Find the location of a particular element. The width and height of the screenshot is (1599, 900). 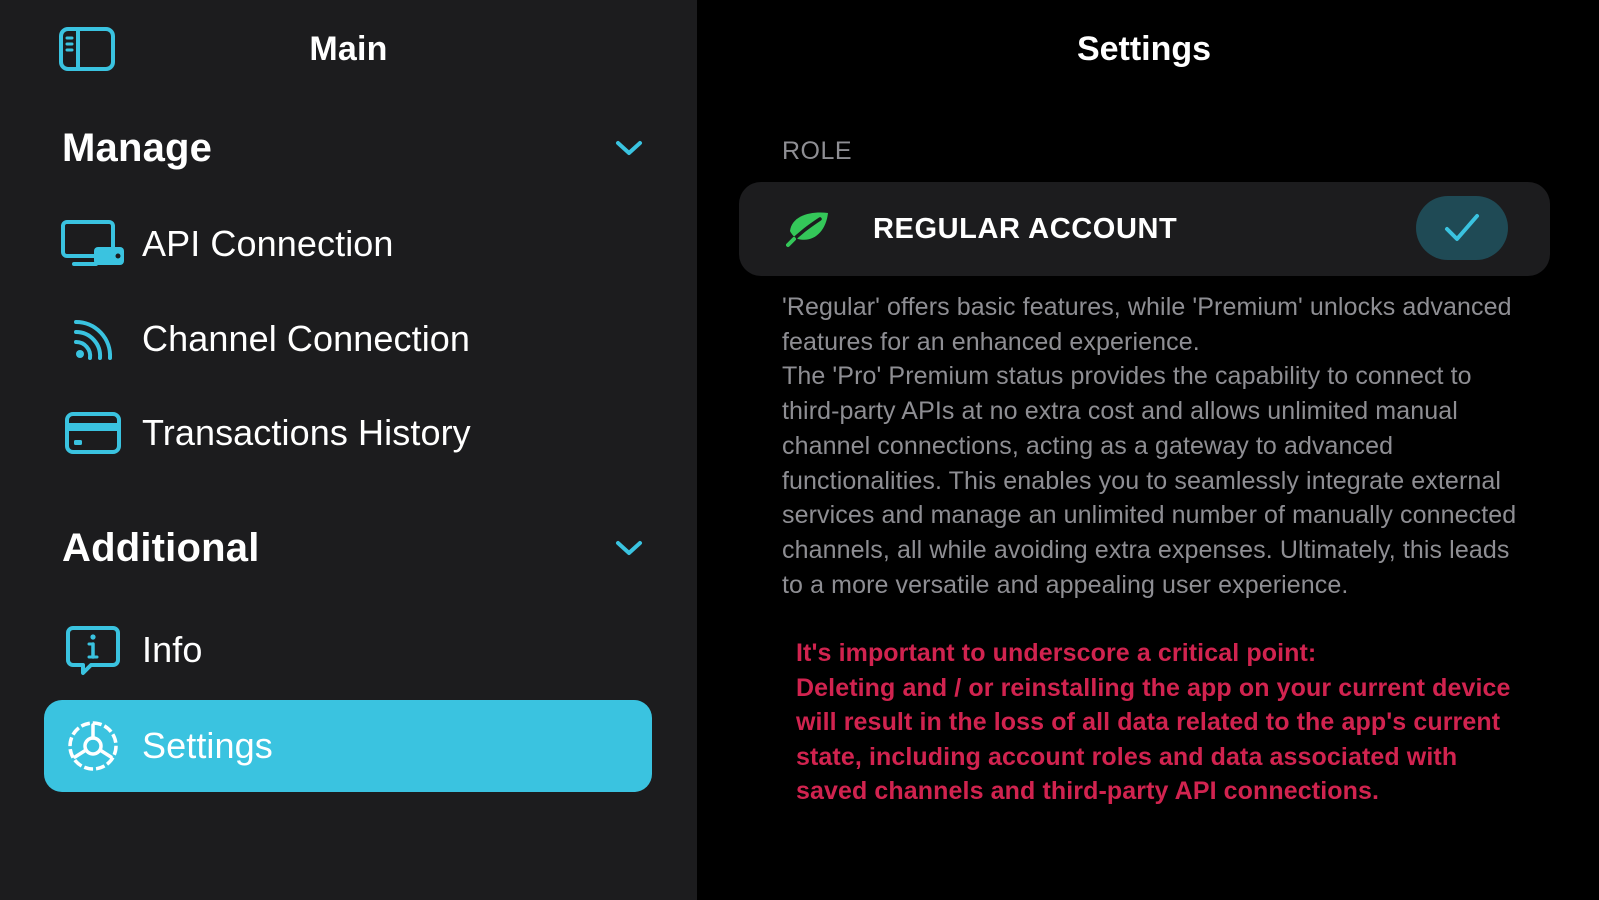

sidebar-title: Main is located at coordinates (348, 49).